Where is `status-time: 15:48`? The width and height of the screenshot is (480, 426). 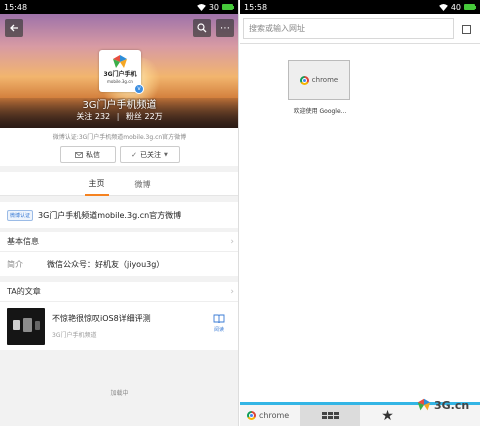
status-time: 15:48 is located at coordinates (16, 7).